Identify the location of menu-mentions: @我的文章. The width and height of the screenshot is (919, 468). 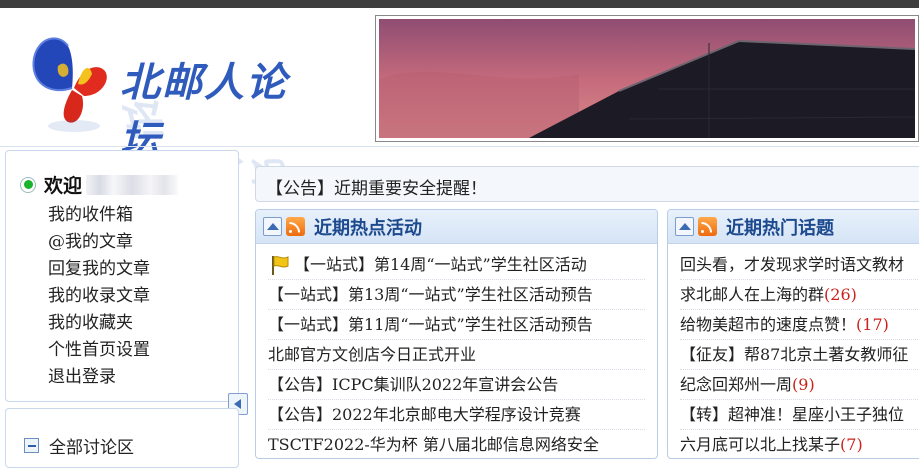
(99, 242).